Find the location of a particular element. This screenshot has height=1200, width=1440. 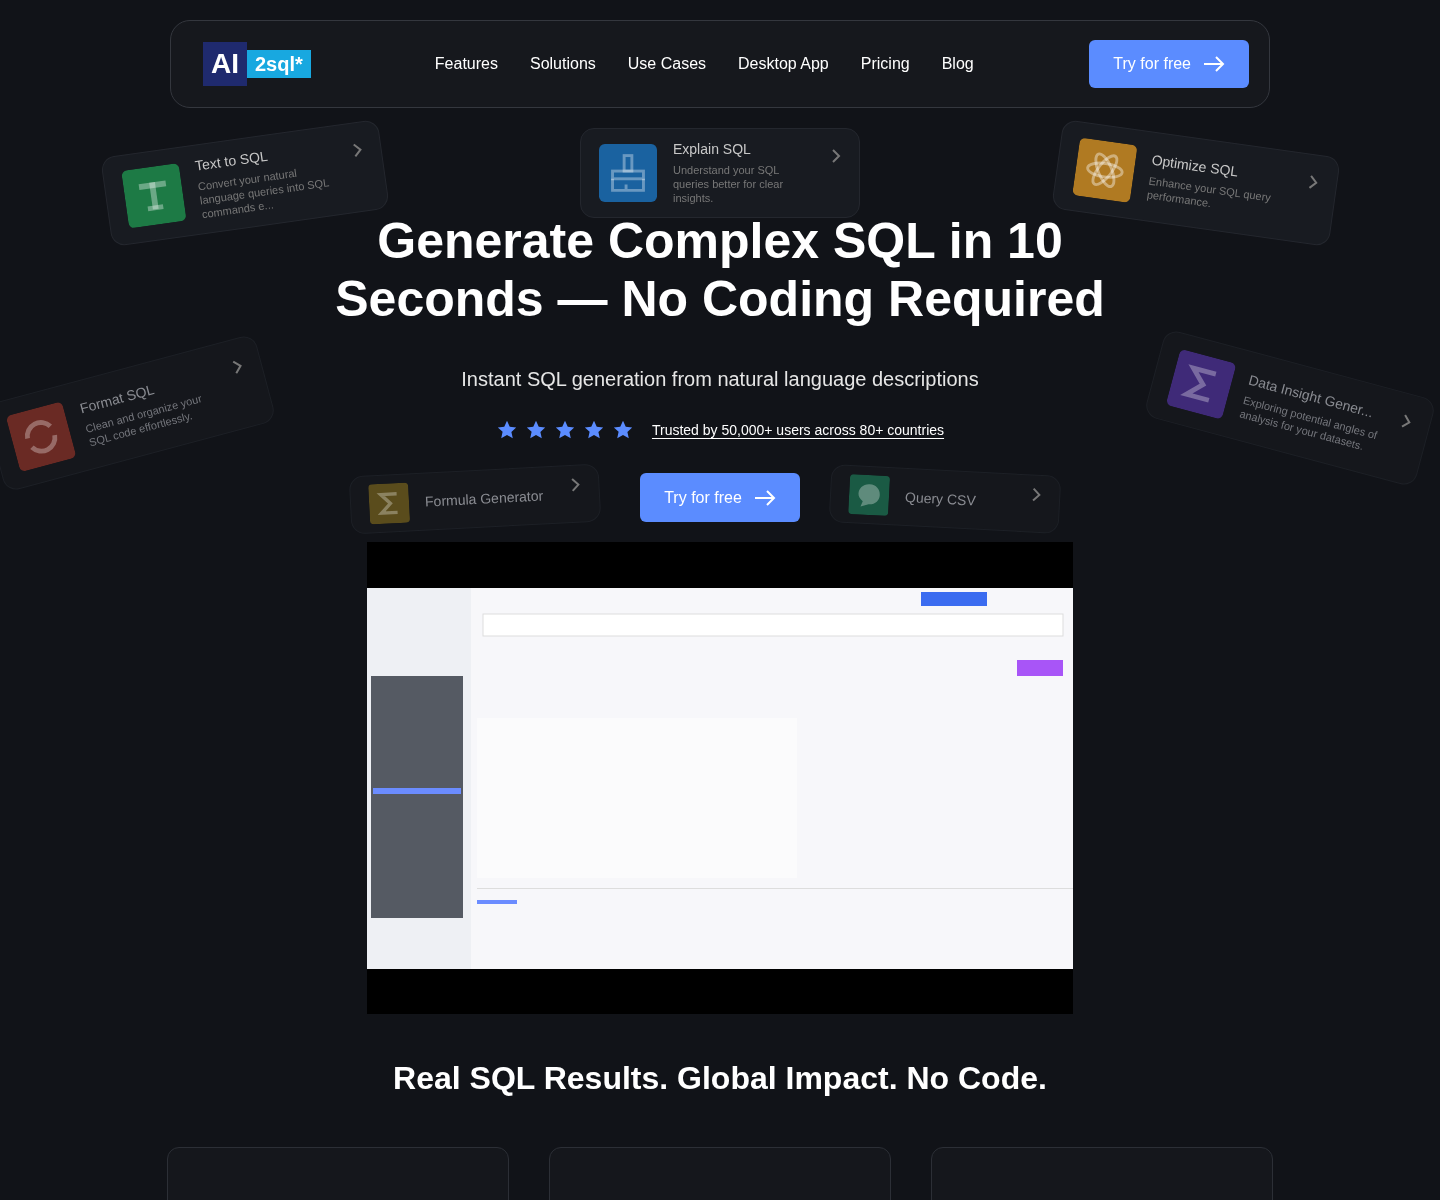

feature-title: Query CSV is located at coordinates (941, 499).